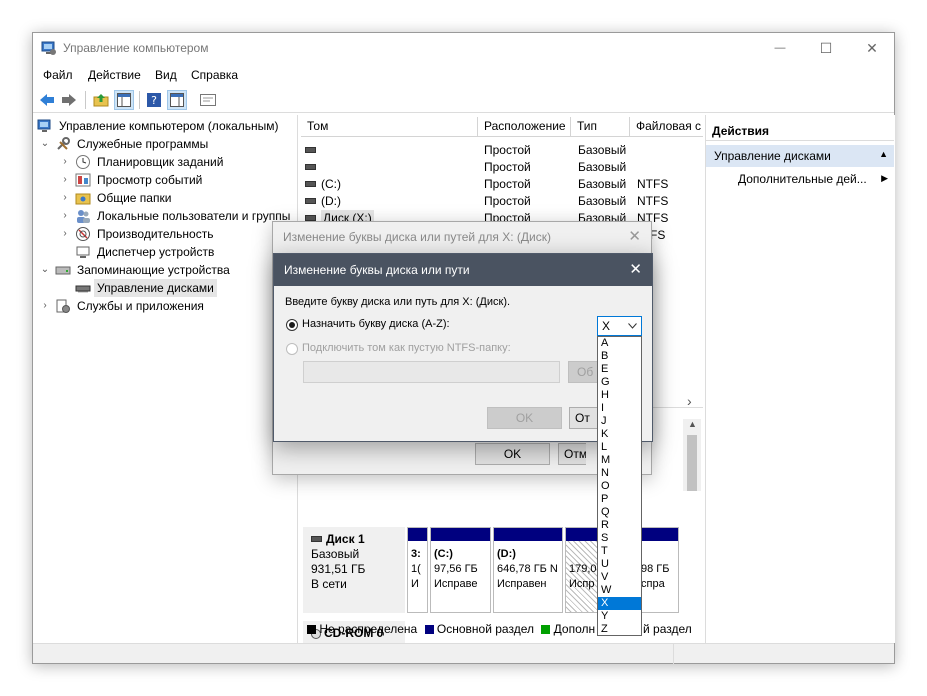 The width and height of the screenshot is (927, 696). What do you see at coordinates (377, 270) in the screenshot?
I see `dialog-title: Изменение буквы диска или пути` at bounding box center [377, 270].